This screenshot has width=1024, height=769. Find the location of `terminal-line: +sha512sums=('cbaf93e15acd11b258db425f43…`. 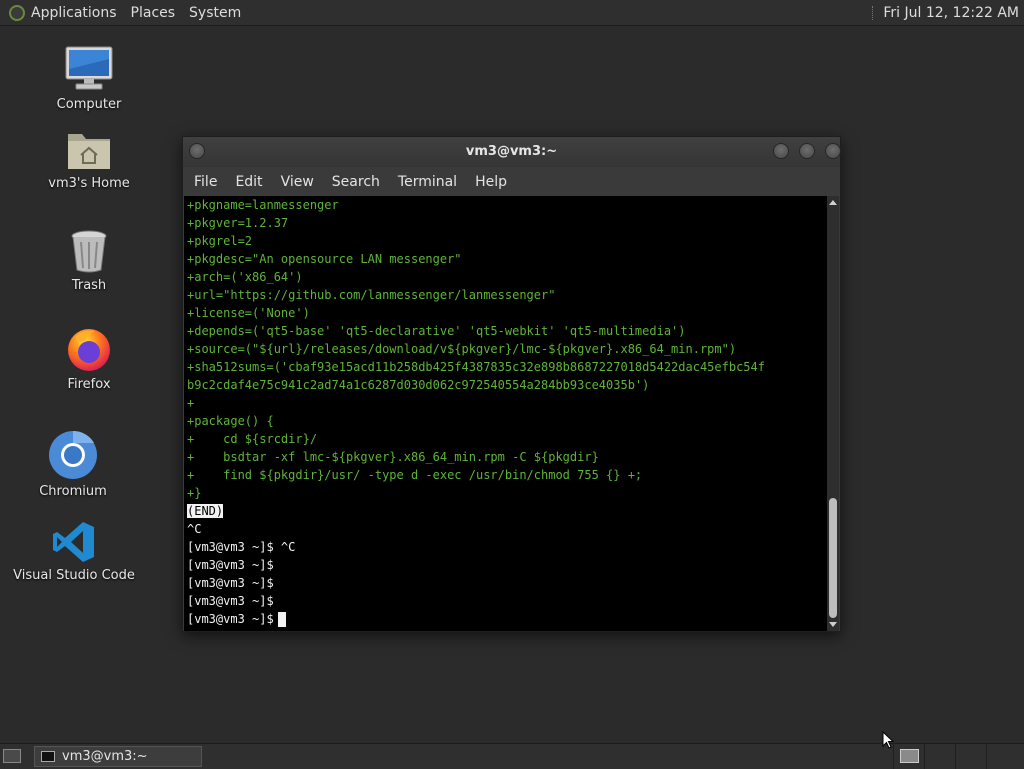

terminal-line: +sha512sums=('cbaf93e15acd11b258db425f43… is located at coordinates (476, 367).